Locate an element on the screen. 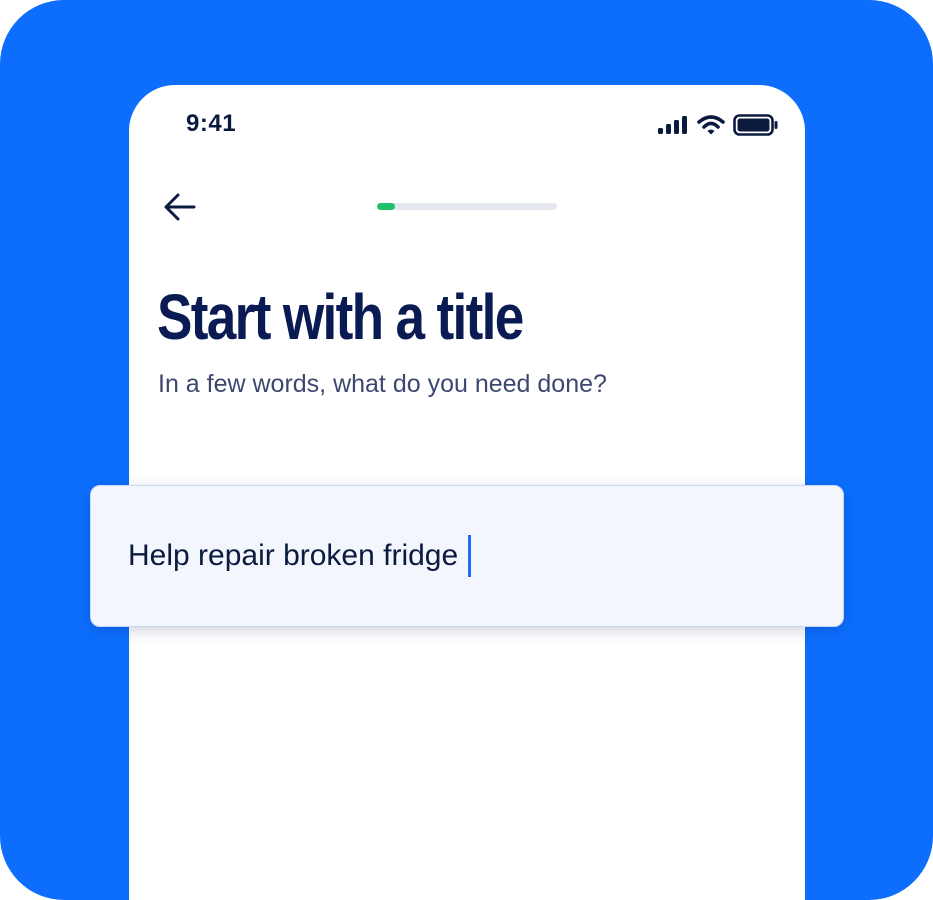 The width and height of the screenshot is (933, 900). cellular-signal-icon is located at coordinates (673, 127).